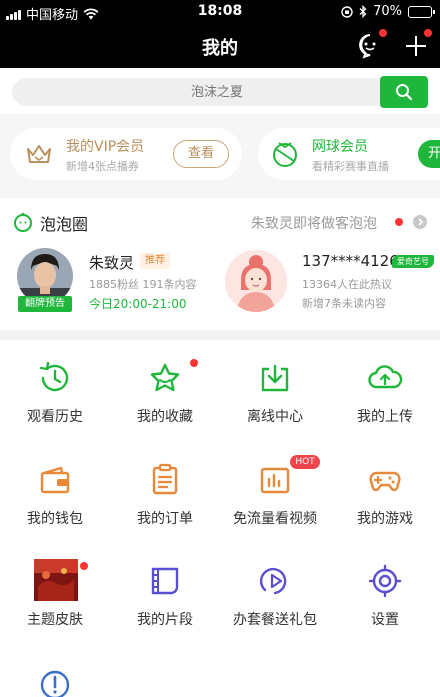 The height and width of the screenshot is (697, 440). I want to click on recommend-badge: 推荐, so click(155, 261).